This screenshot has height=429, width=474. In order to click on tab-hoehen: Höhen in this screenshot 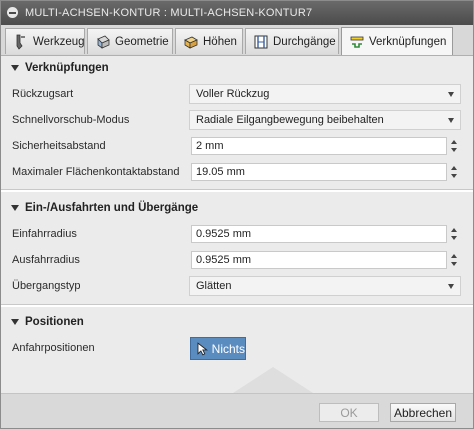, I will do `click(209, 41)`.